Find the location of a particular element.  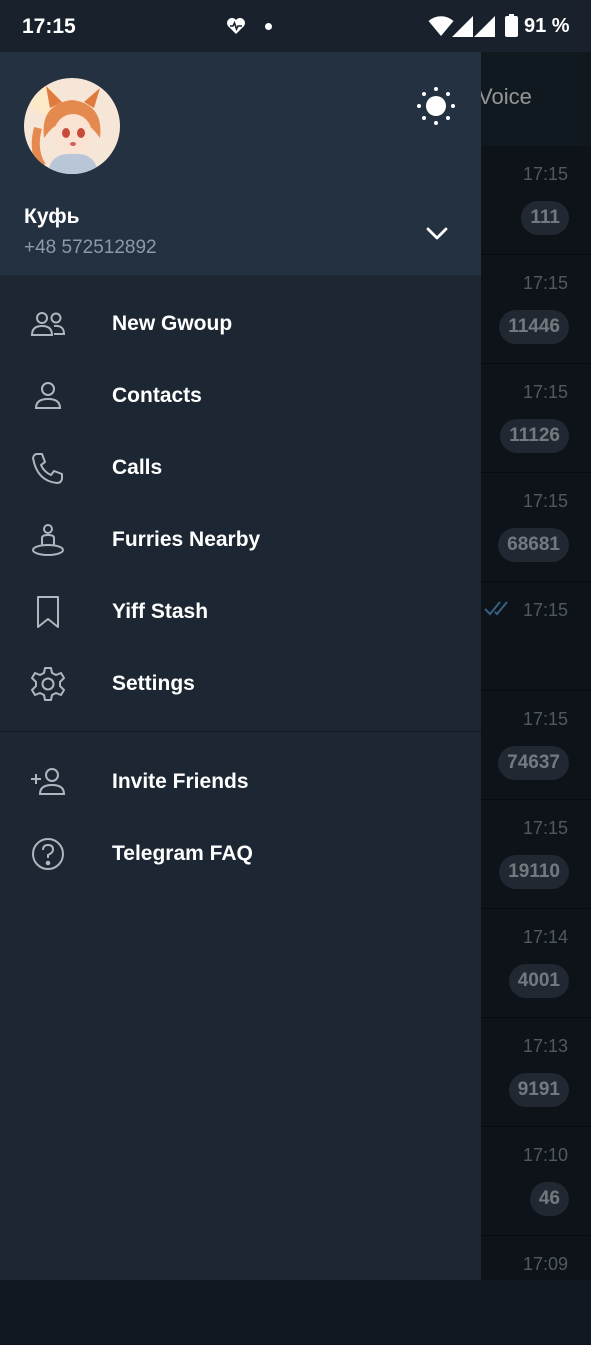

chevron-down-icon is located at coordinates (437, 233).